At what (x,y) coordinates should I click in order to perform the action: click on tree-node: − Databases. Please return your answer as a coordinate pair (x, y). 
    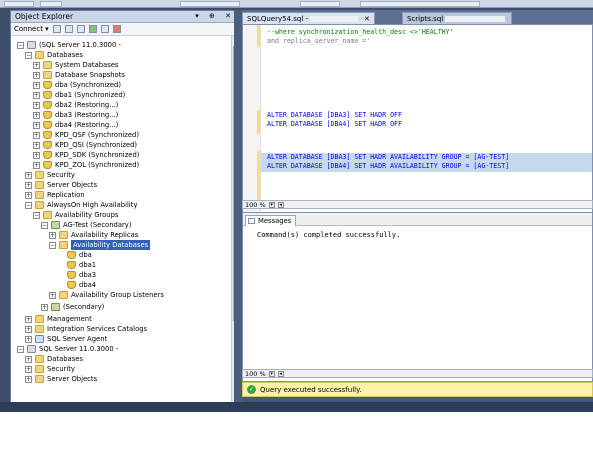
    Looking at the image, I should click on (54, 55).